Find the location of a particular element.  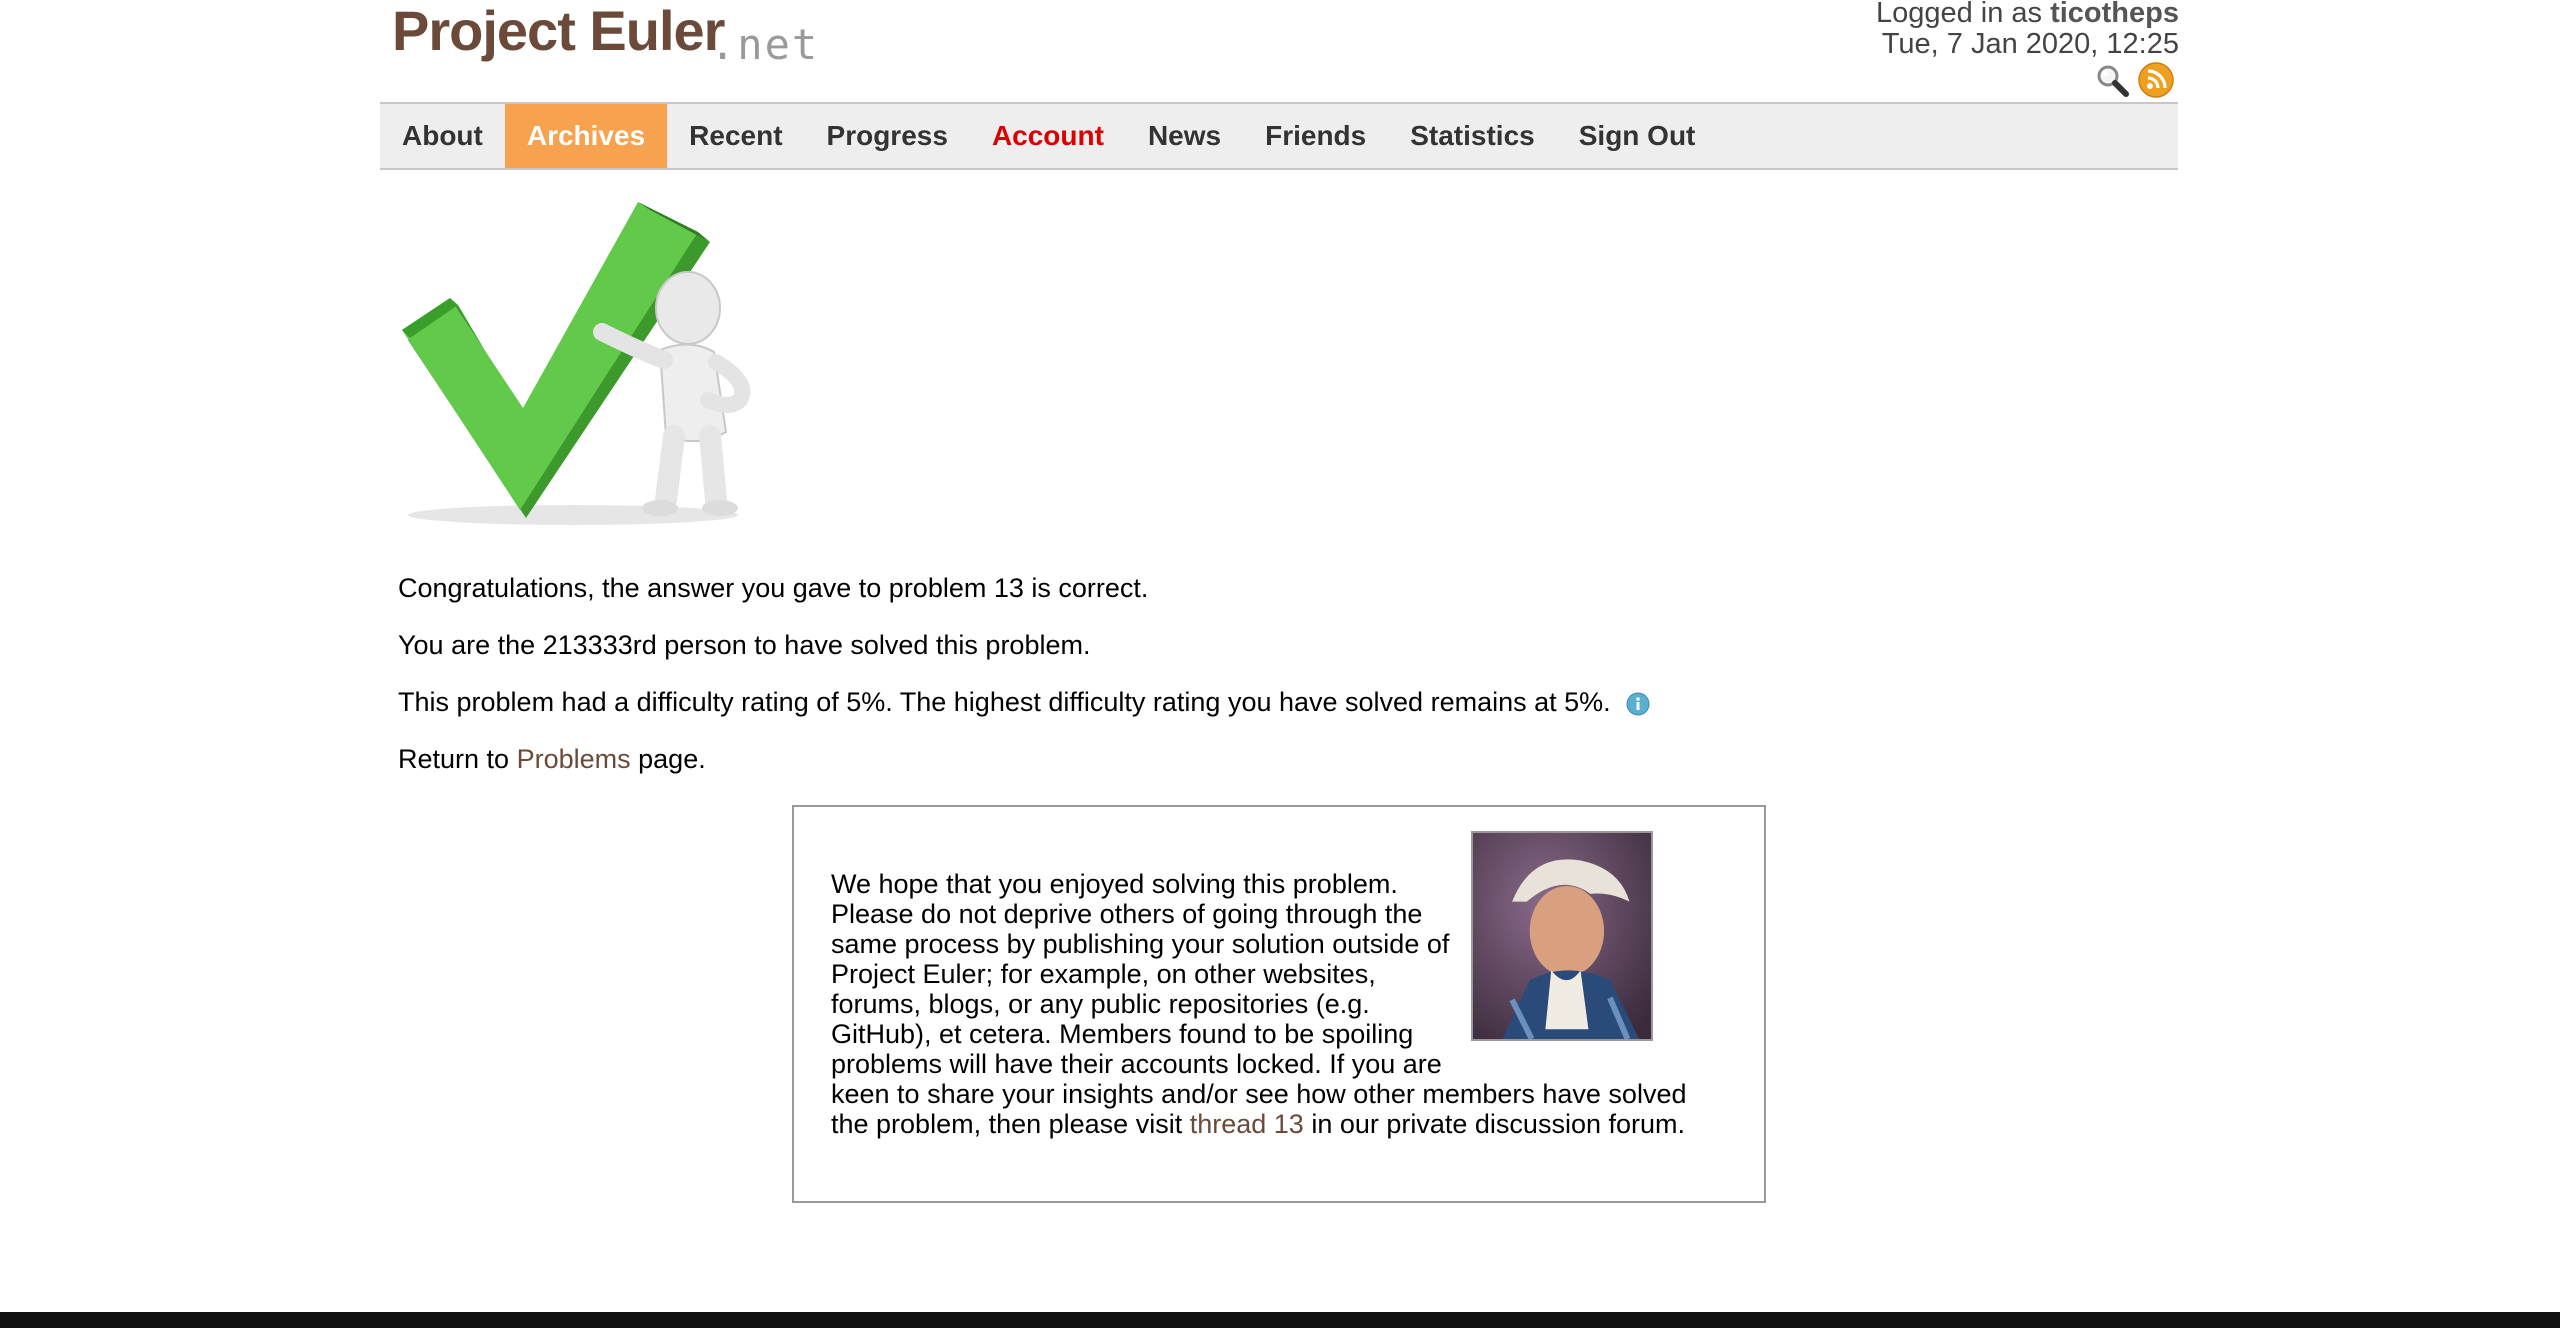

problems-link: Problems is located at coordinates (574, 759).